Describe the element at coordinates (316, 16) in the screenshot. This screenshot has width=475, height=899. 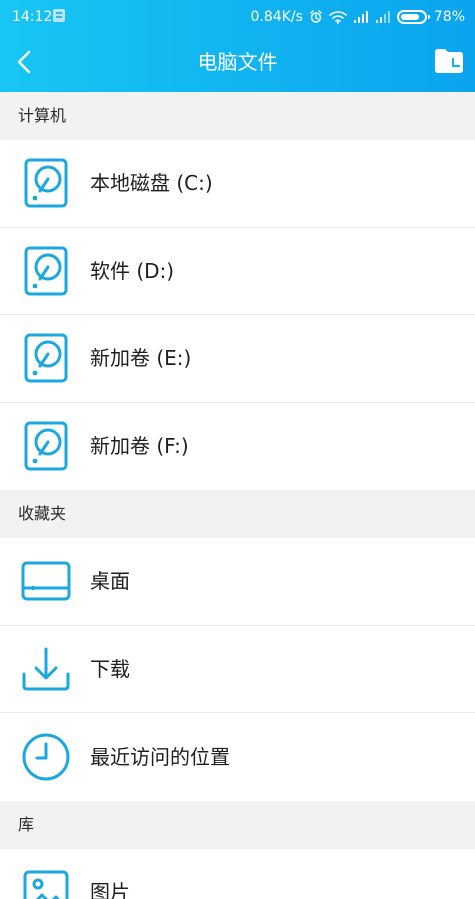
I see `alarm-icon` at that location.